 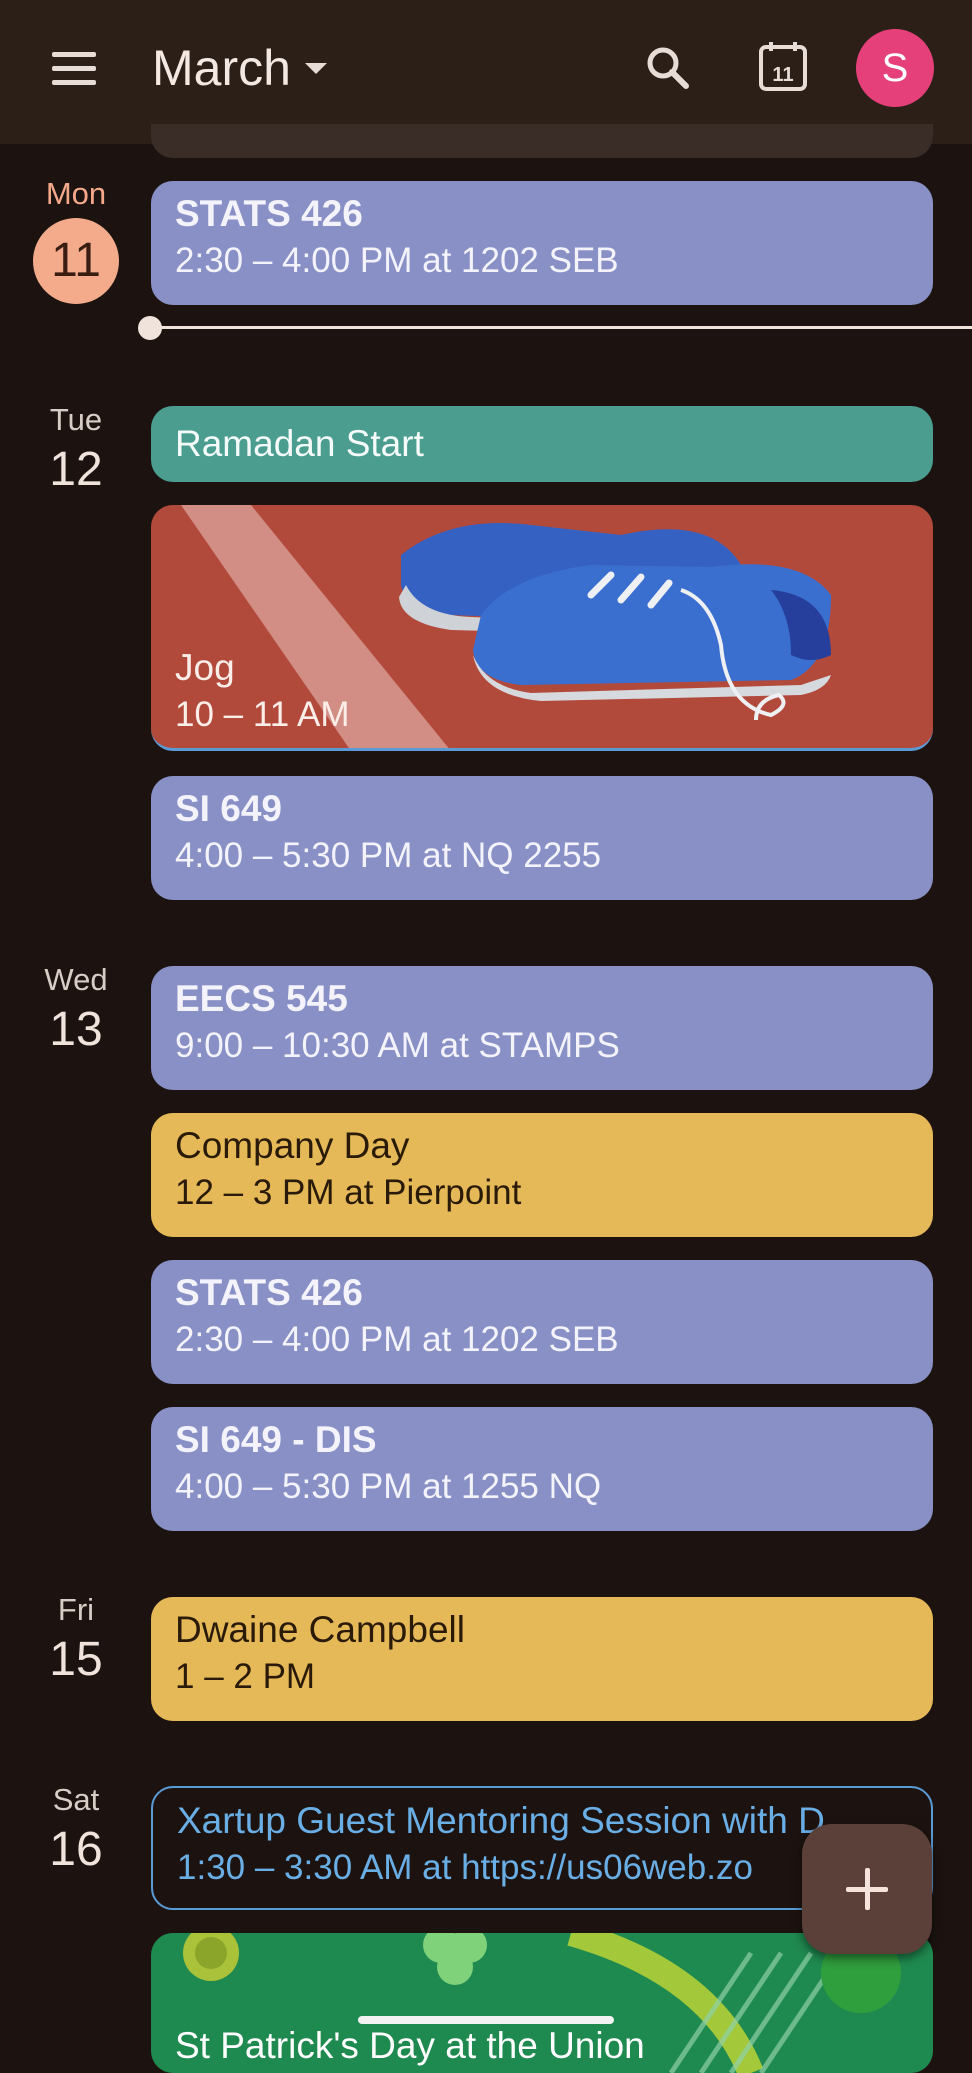 What do you see at coordinates (465, 1867) in the screenshot?
I see `event-time: 1:30 – 3:30 AM at https://us06web.zo` at bounding box center [465, 1867].